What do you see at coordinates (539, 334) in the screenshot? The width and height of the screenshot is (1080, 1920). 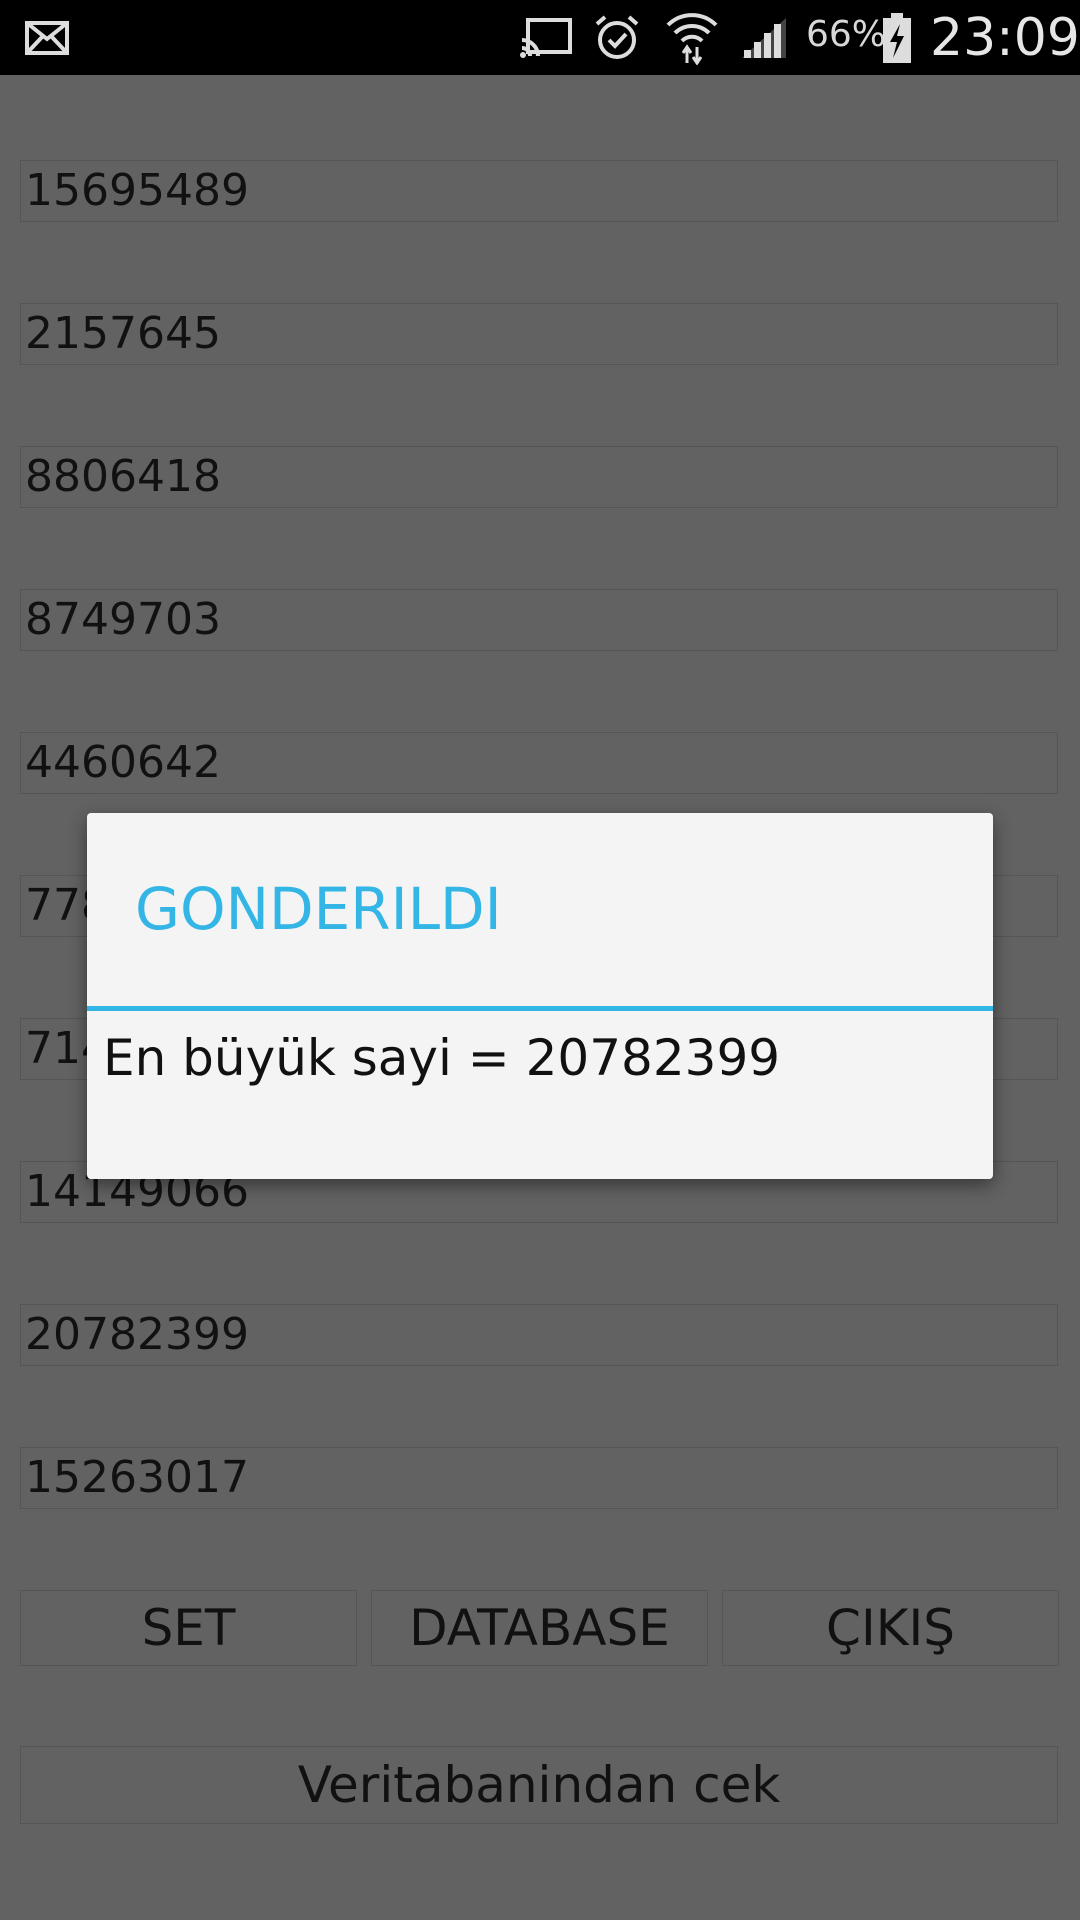 I see `number-field-2: 2157645` at bounding box center [539, 334].